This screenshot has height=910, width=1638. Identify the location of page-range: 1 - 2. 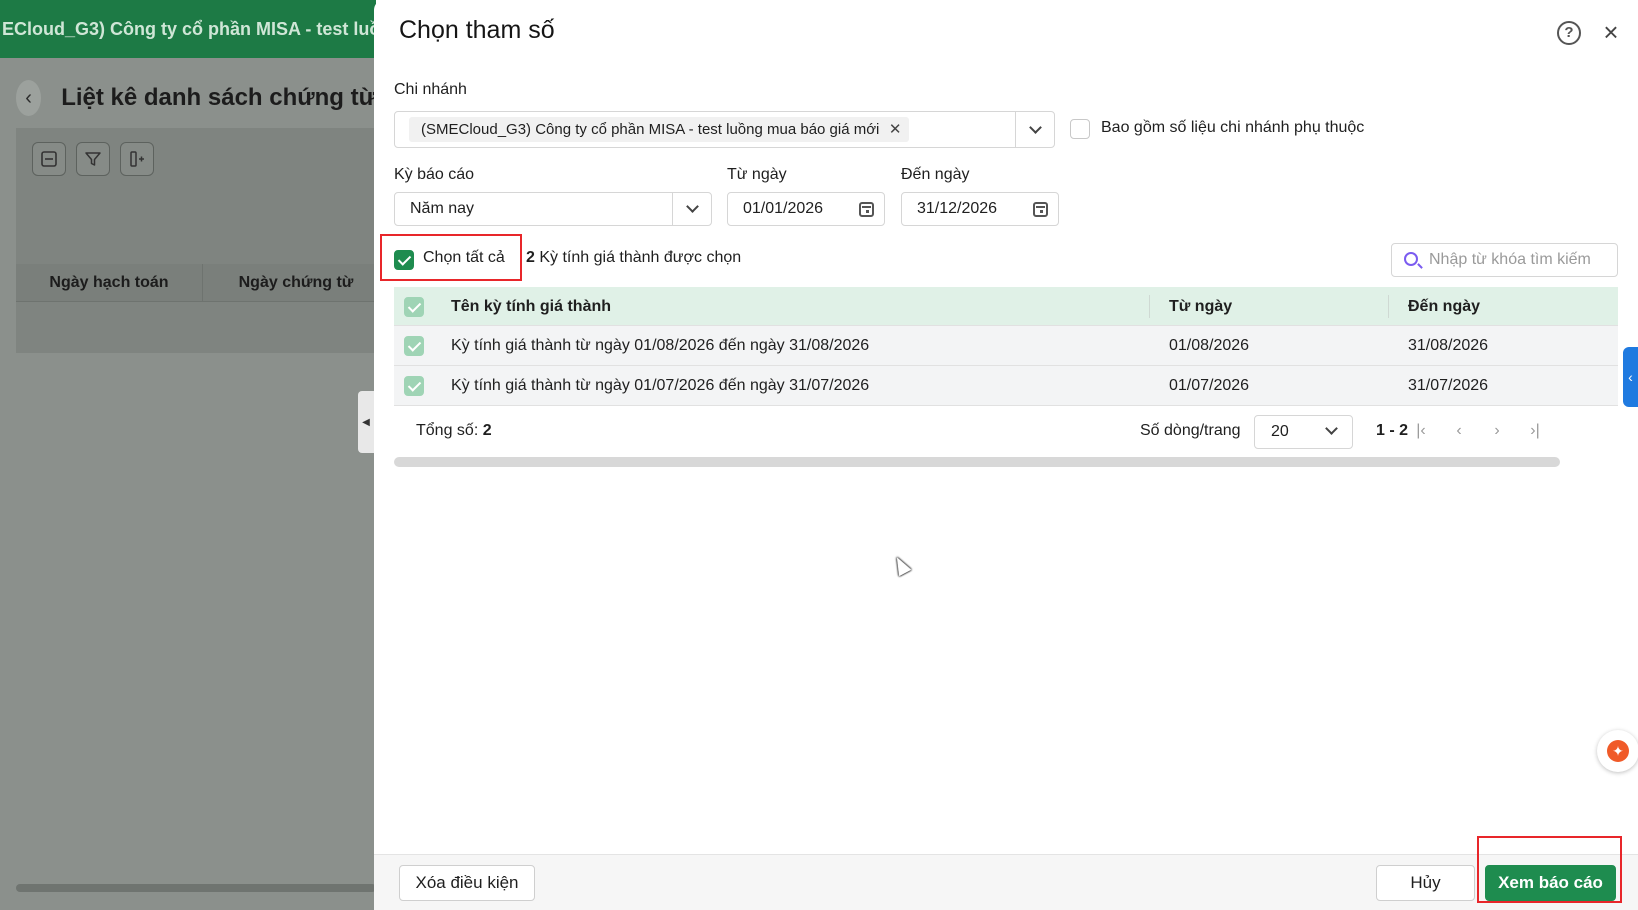
(1392, 430).